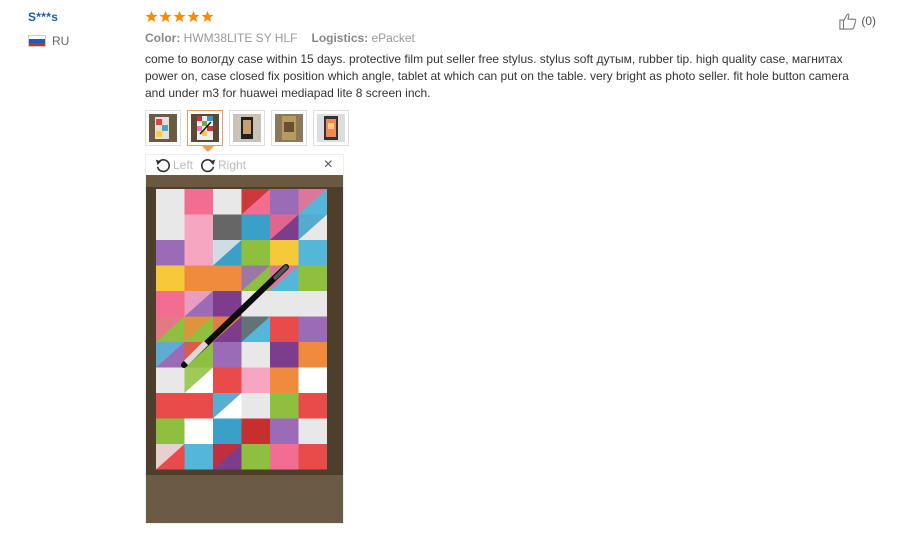  Describe the element at coordinates (183, 165) in the screenshot. I see `rotate-left-label: Left` at that location.